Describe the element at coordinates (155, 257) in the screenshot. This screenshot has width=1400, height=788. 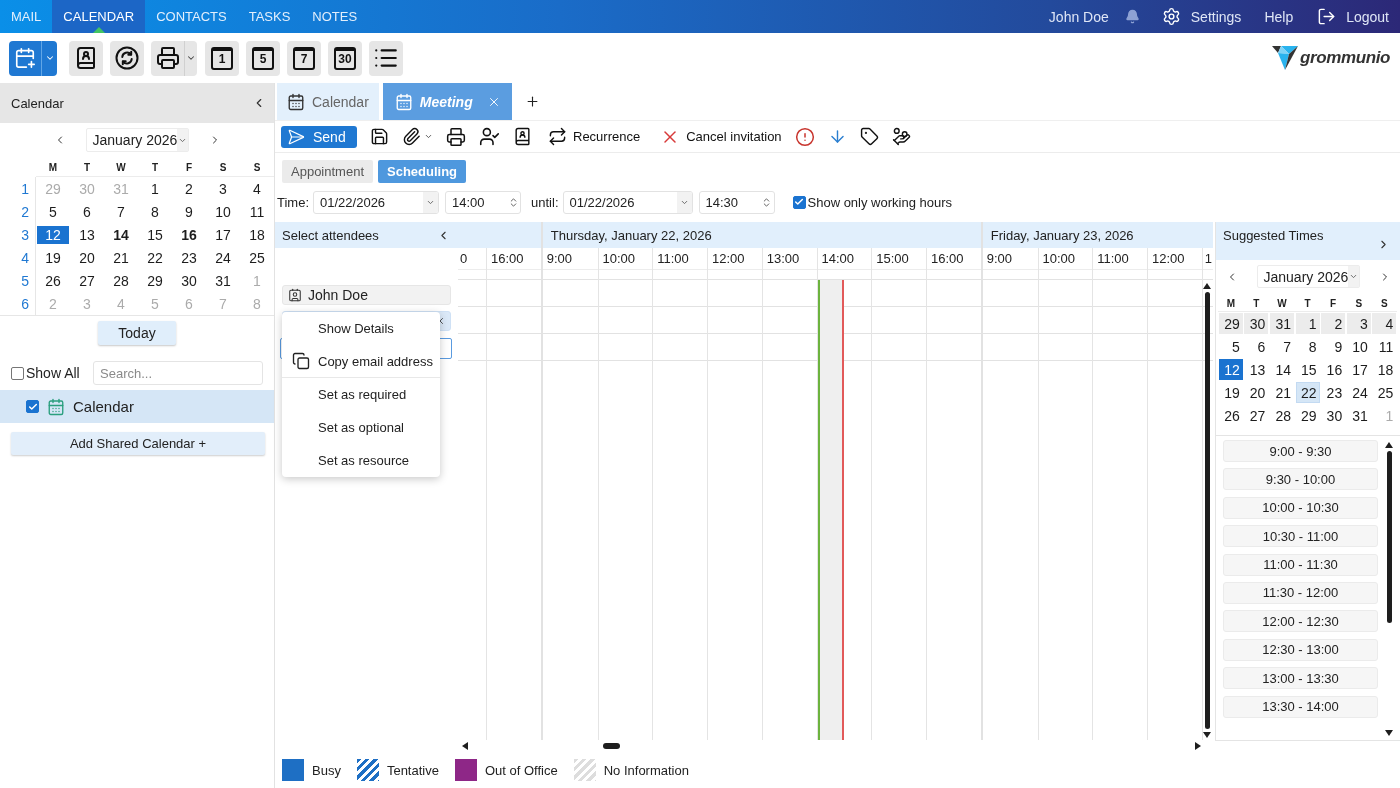
I see `calendar-day: 22` at that location.